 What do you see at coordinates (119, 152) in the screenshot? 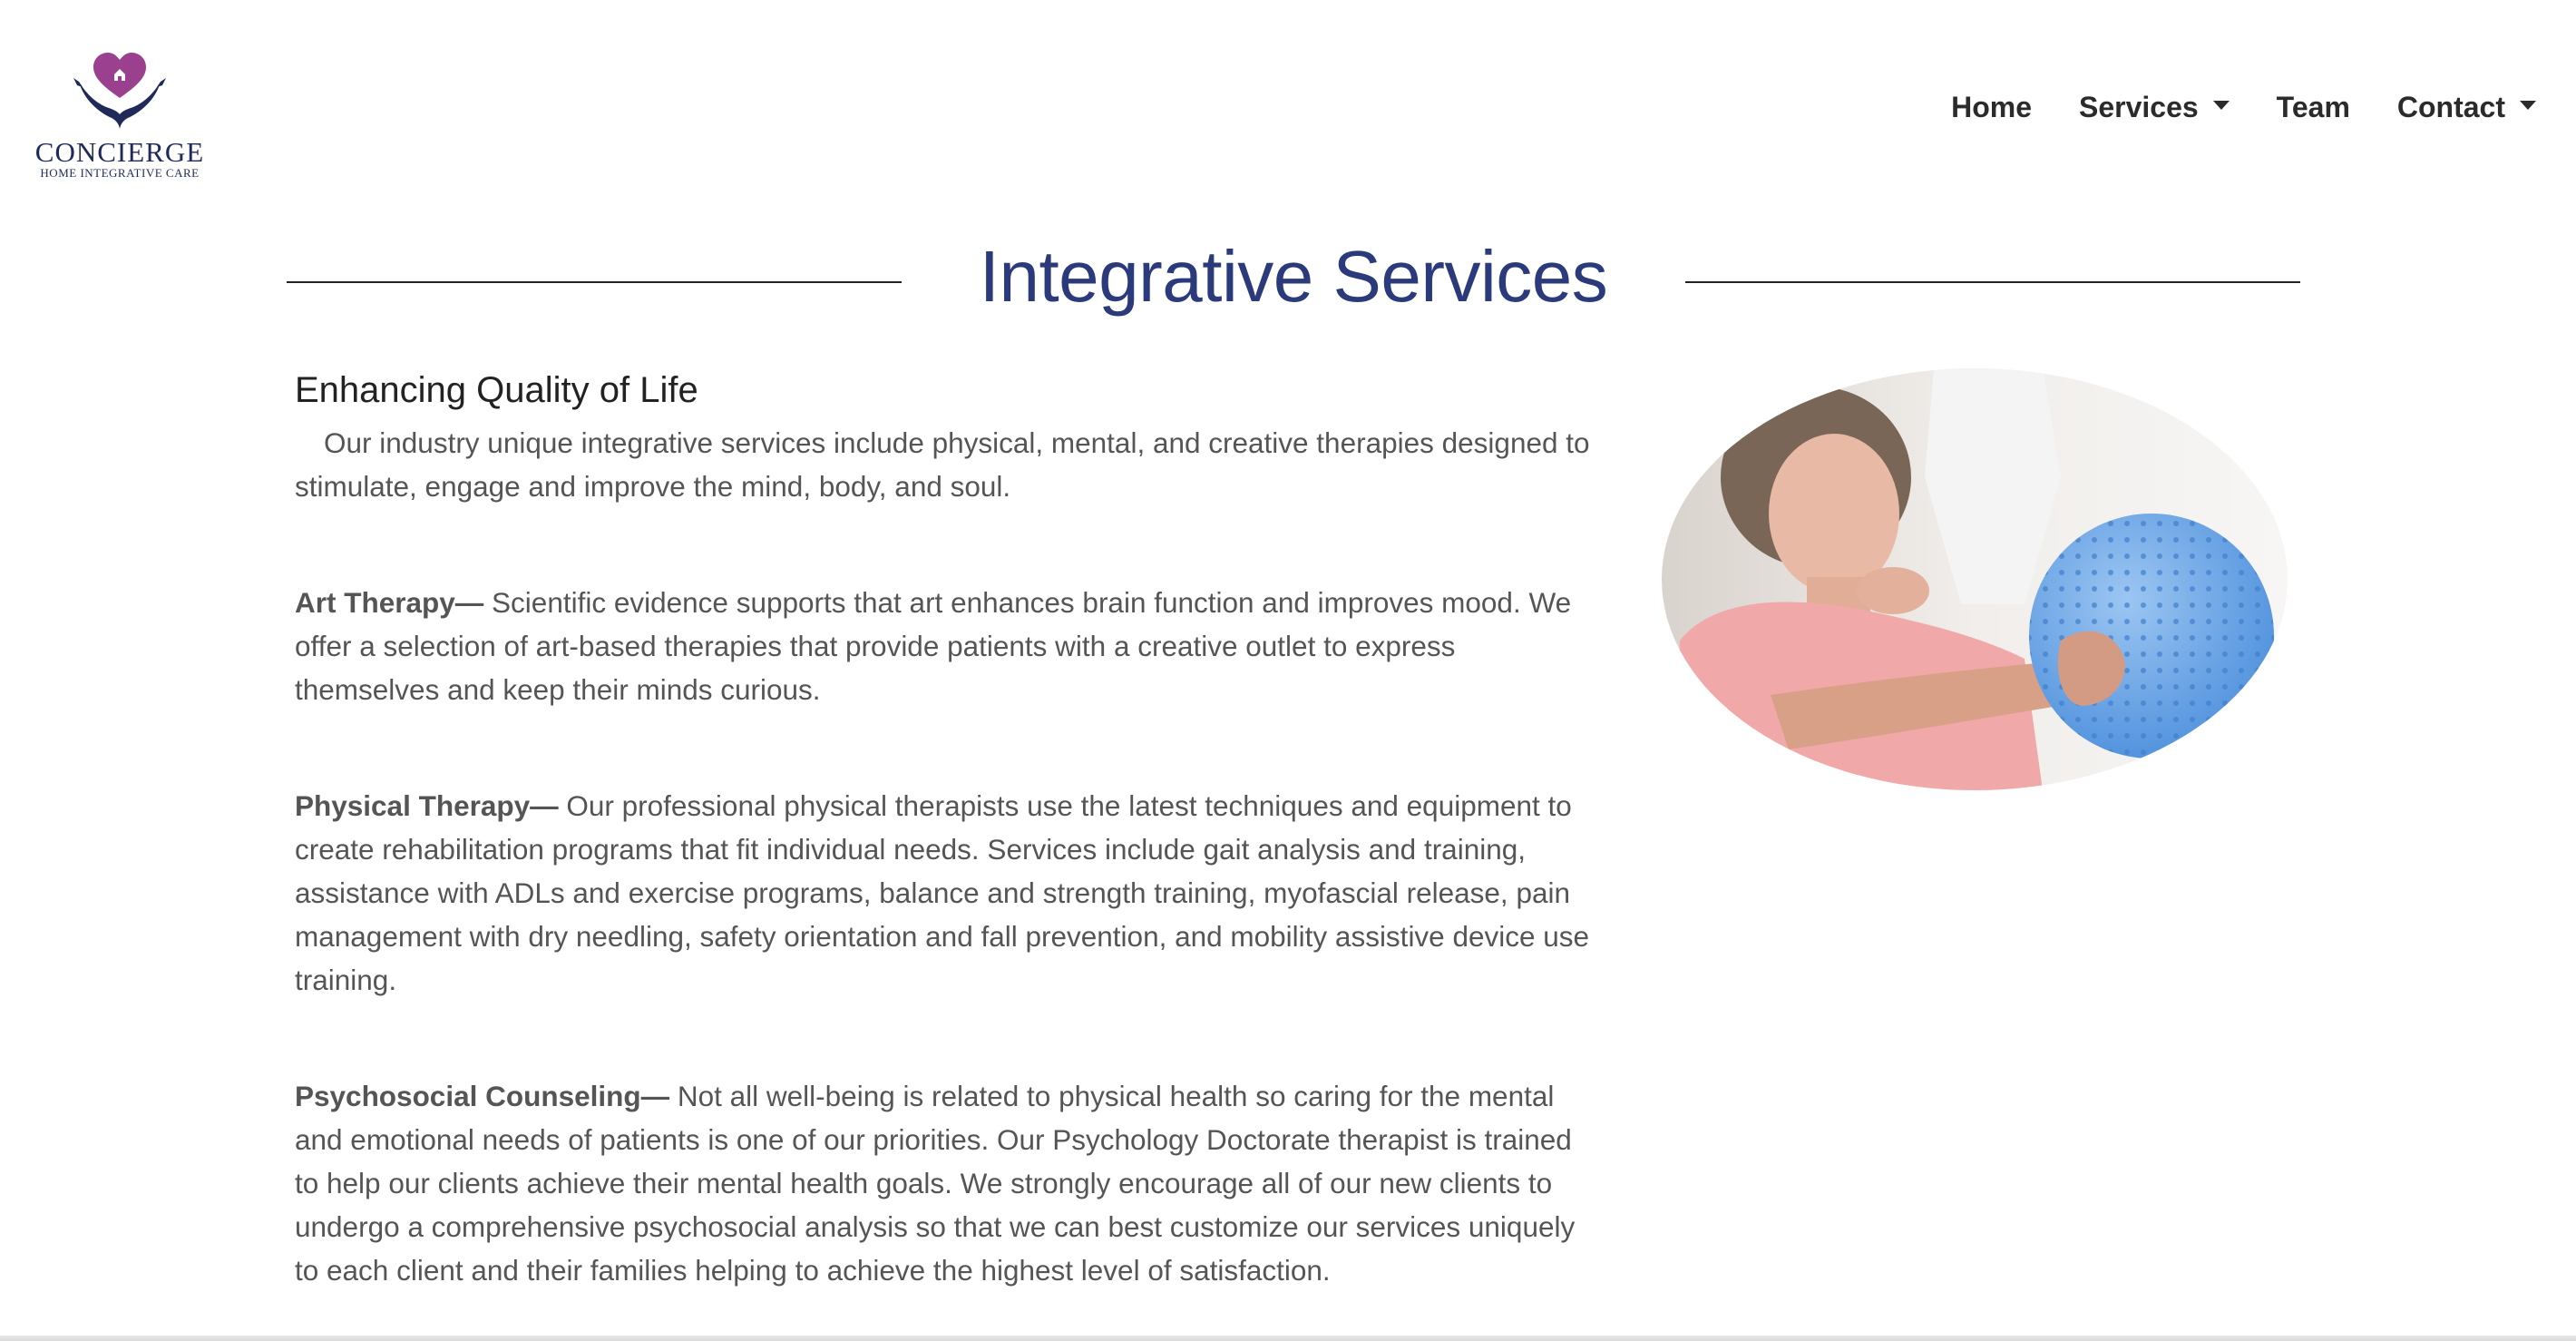
I see `brand-name: CONCIERGE` at bounding box center [119, 152].